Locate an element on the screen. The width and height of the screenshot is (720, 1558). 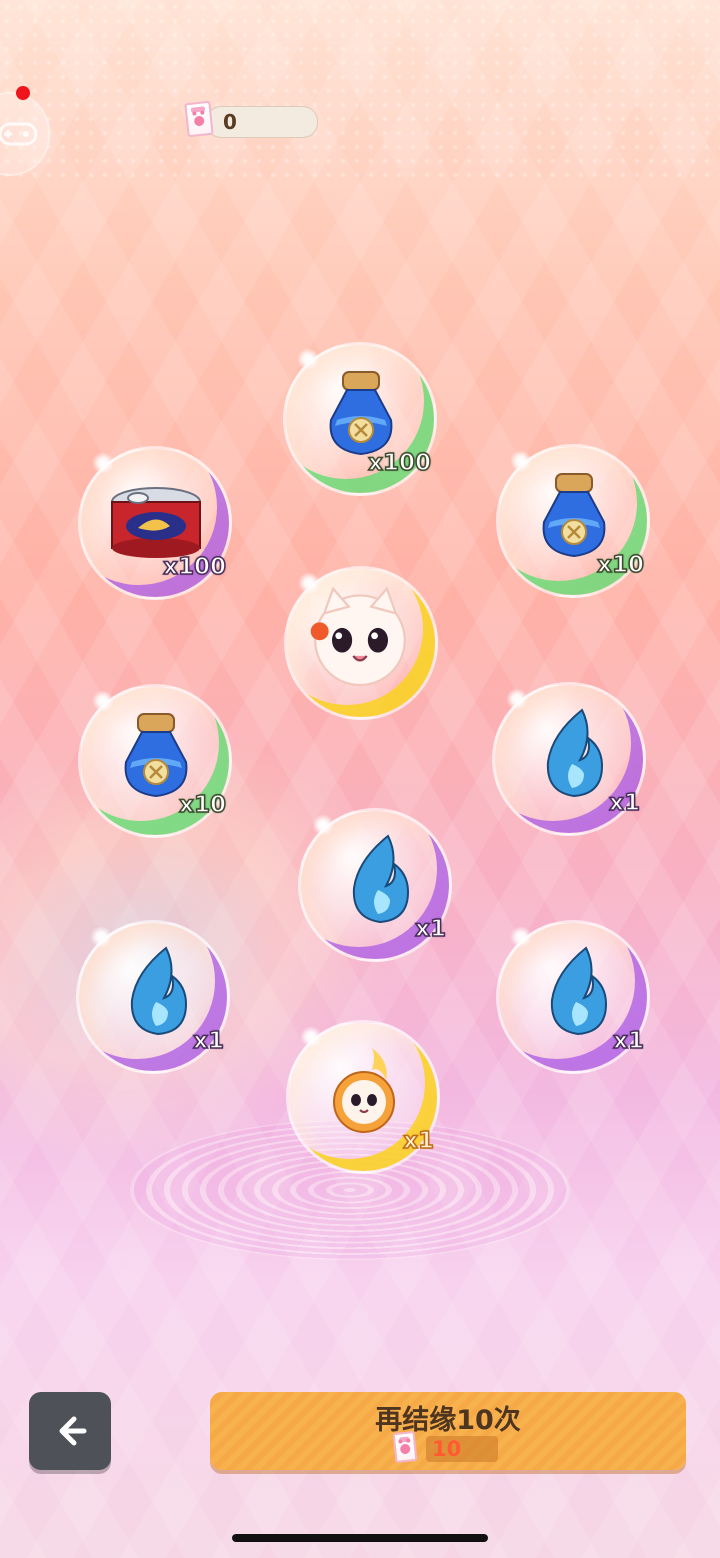
currency-value: 0 is located at coordinates (230, 122).